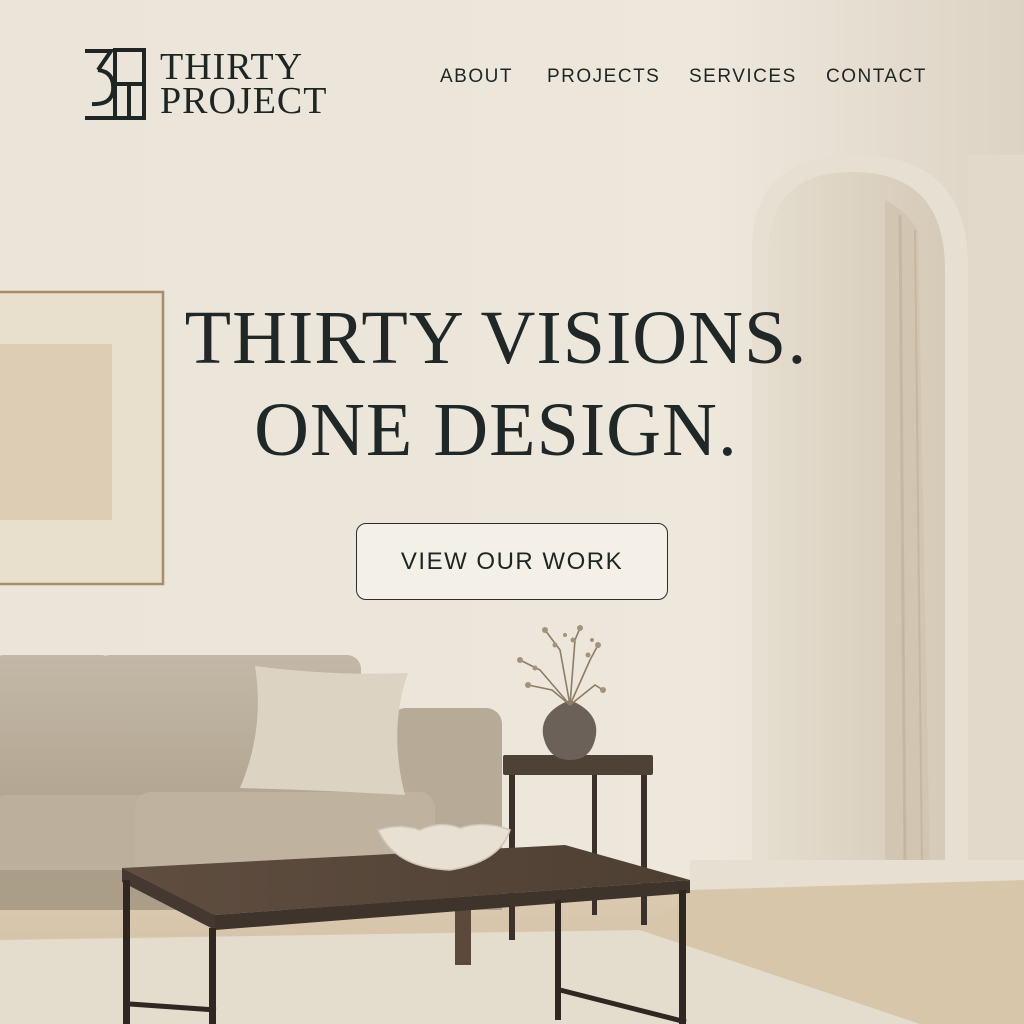  Describe the element at coordinates (876, 77) in the screenshot. I see `nav-contact-link: CONTACT` at that location.